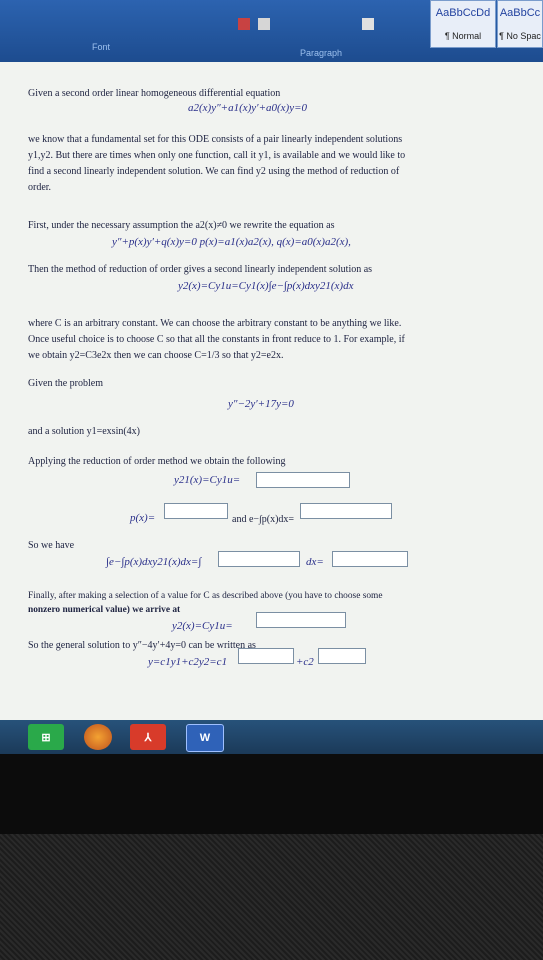 Image resolution: width=543 pixels, height=960 pixels. I want to click on style-no-spacing-label: ¶ No Spac, so click(520, 36).